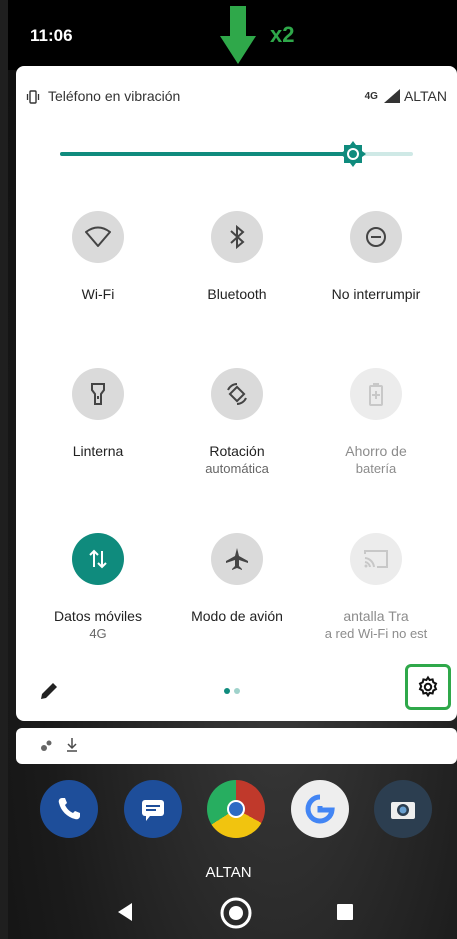  Describe the element at coordinates (98, 451) in the screenshot. I see `tile-label: Linterna` at that location.